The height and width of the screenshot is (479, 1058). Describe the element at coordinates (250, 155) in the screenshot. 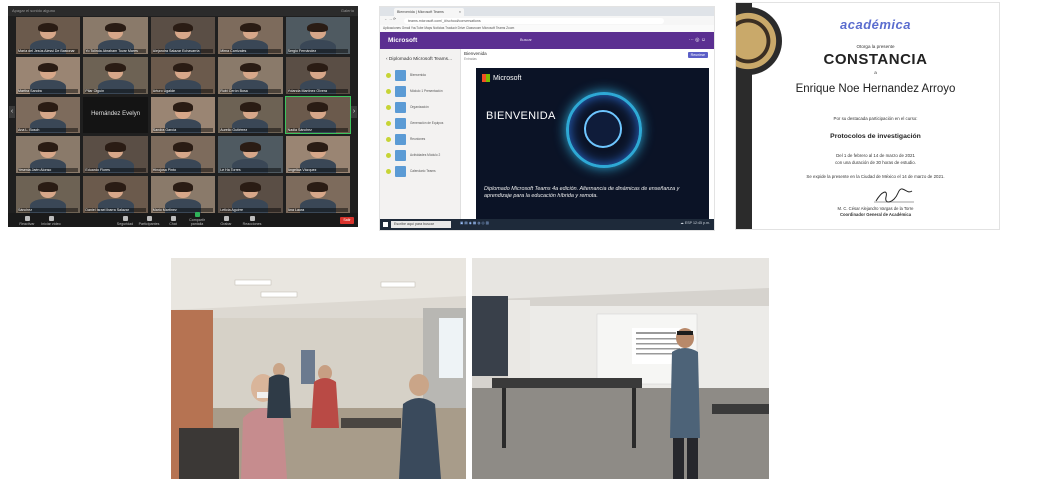

I see `participant-tile: Le Ha Torres` at that location.